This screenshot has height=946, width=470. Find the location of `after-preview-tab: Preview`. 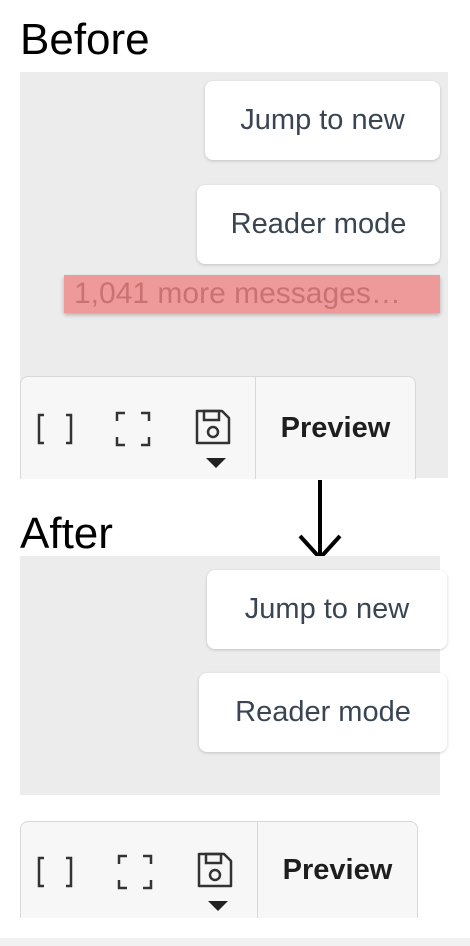

after-preview-tab: Preview is located at coordinates (337, 870).